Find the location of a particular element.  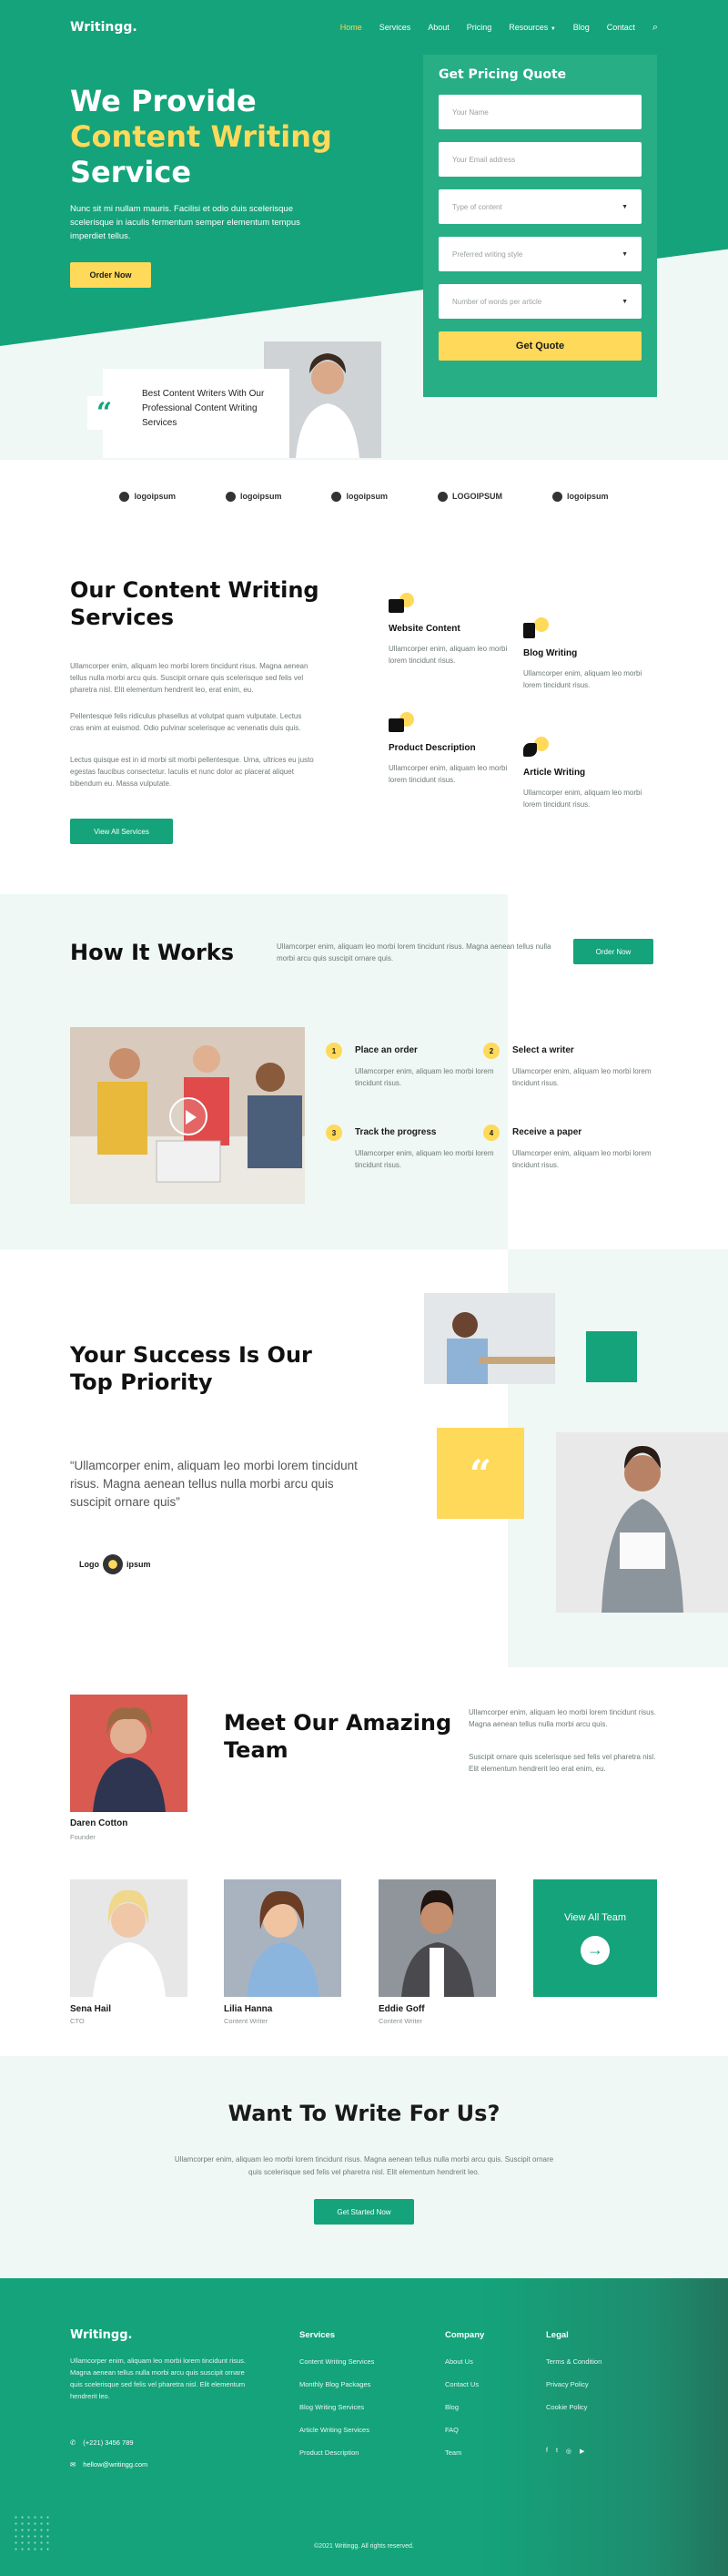

team-title: Meet Our Amazing Team is located at coordinates (338, 1736).